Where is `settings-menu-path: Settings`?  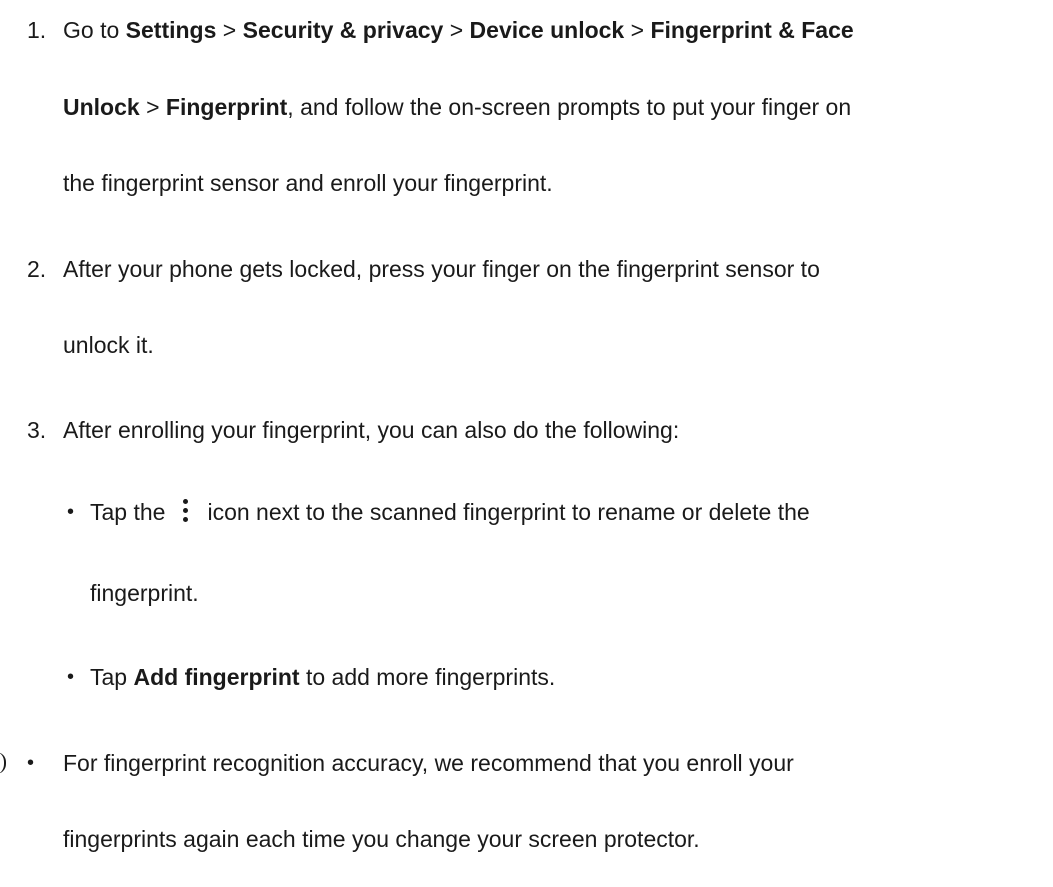 settings-menu-path: Settings is located at coordinates (171, 30).